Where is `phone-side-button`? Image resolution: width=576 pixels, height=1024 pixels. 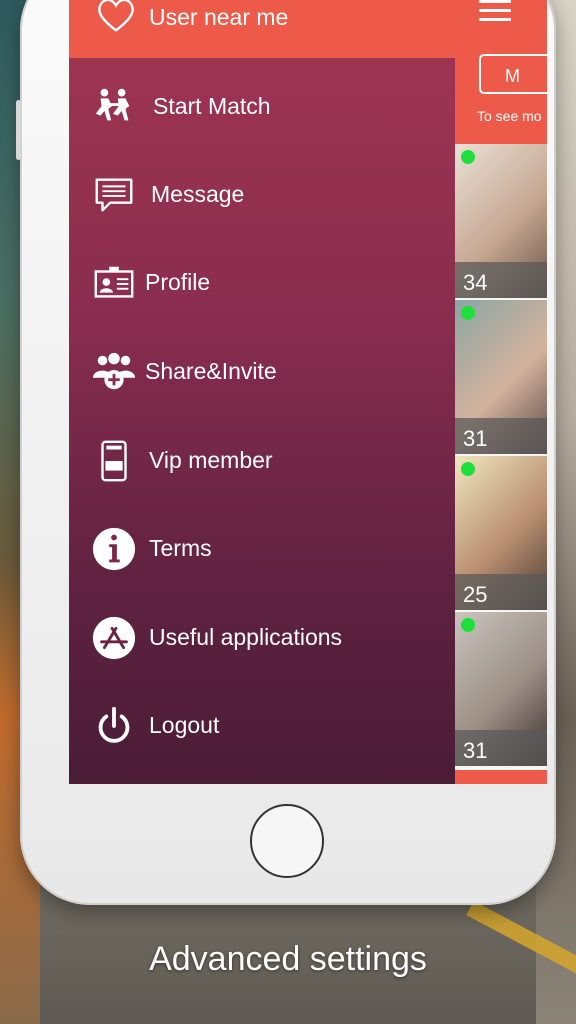
phone-side-button is located at coordinates (18, 130).